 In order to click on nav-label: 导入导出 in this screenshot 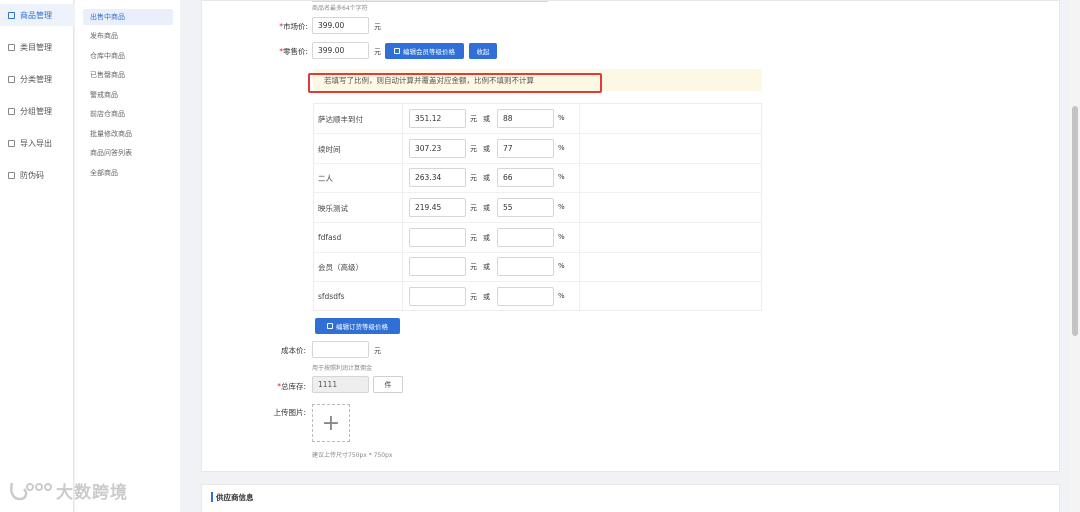, I will do `click(36, 143)`.